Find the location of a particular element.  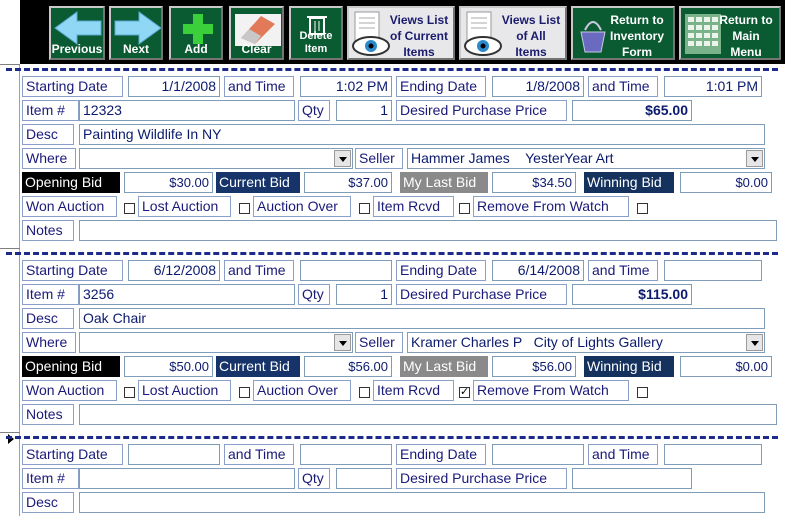

next-label: Next is located at coordinates (135, 49).